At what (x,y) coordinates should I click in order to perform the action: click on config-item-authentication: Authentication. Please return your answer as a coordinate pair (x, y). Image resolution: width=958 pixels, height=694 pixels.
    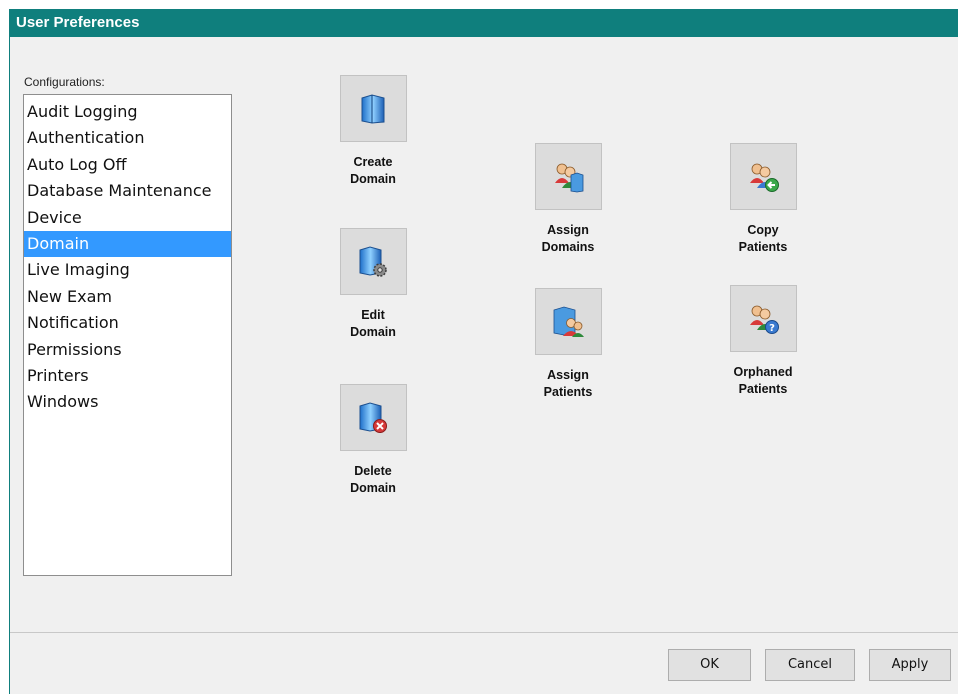
    Looking at the image, I should click on (127, 138).